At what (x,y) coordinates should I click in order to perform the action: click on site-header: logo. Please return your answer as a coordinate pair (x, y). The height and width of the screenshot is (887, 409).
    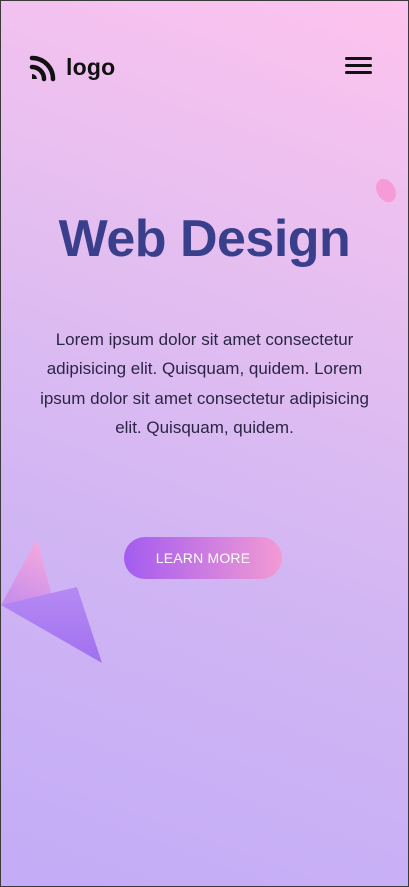
    Looking at the image, I should click on (204, 67).